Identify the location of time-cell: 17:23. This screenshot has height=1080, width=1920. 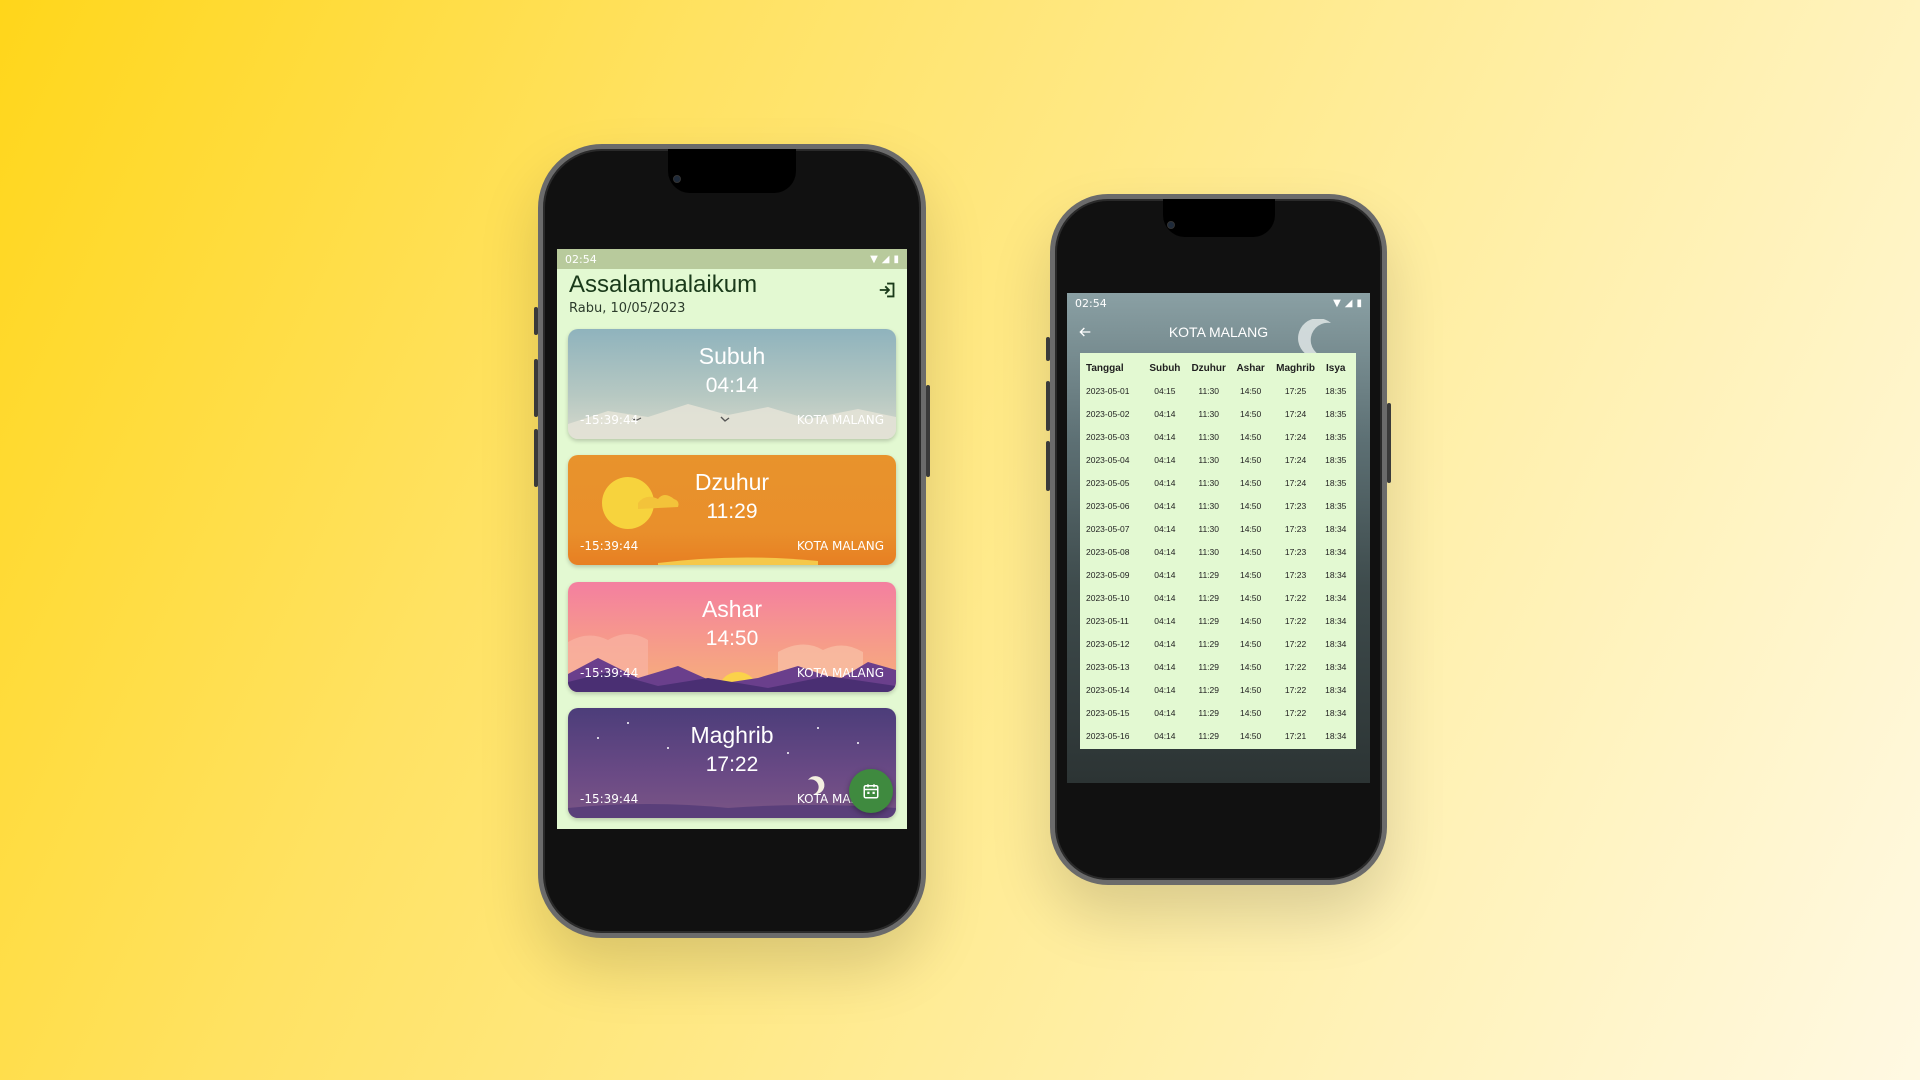
(1295, 505).